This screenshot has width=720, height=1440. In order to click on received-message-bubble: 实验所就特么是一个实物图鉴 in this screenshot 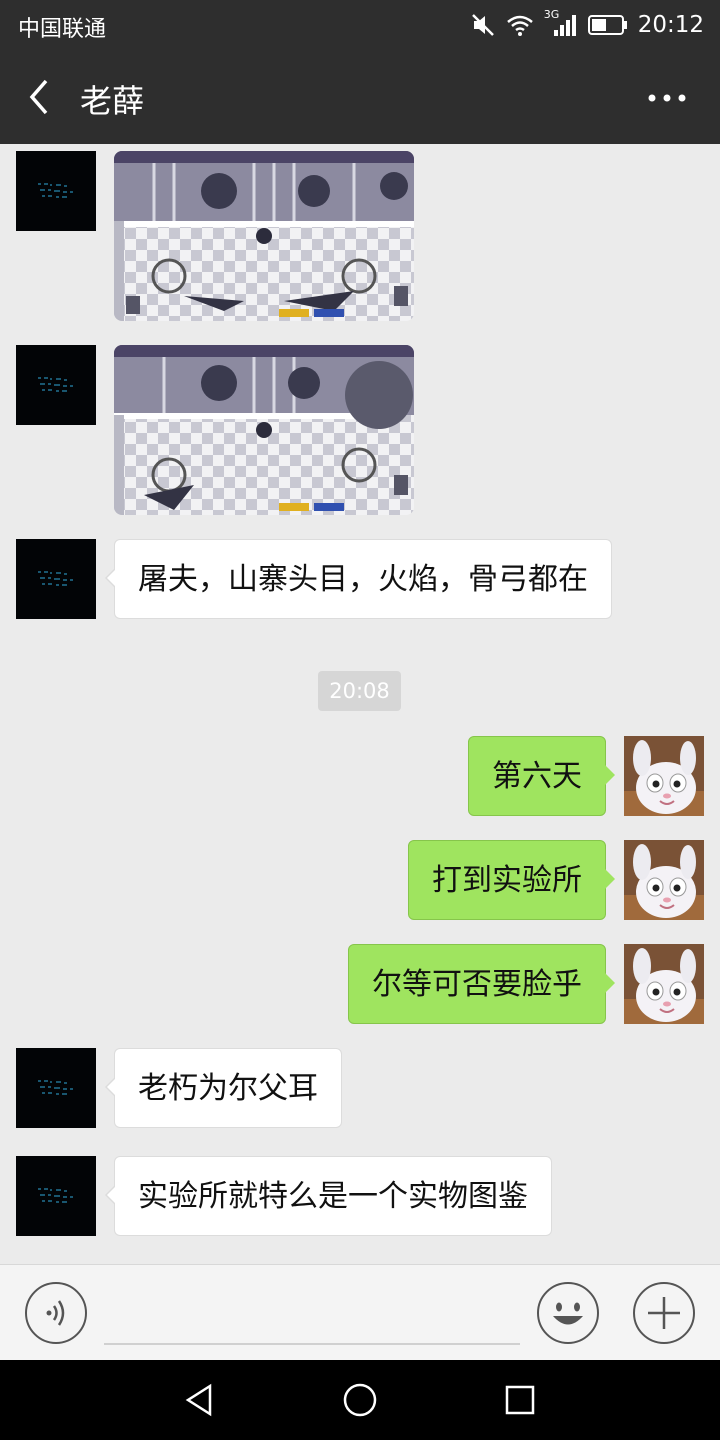, I will do `click(328, 1196)`.